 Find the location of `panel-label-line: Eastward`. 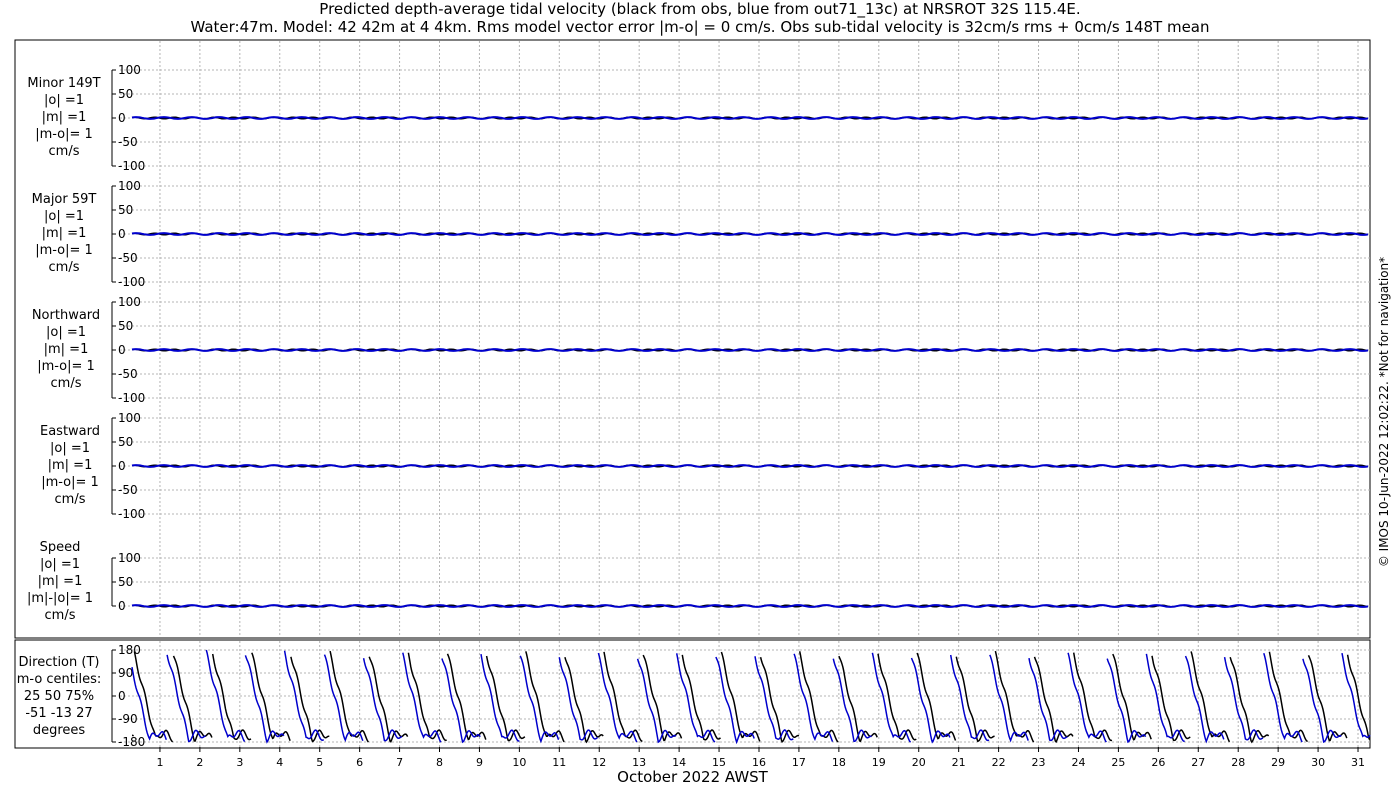

panel-label-line: Eastward is located at coordinates (70, 431).